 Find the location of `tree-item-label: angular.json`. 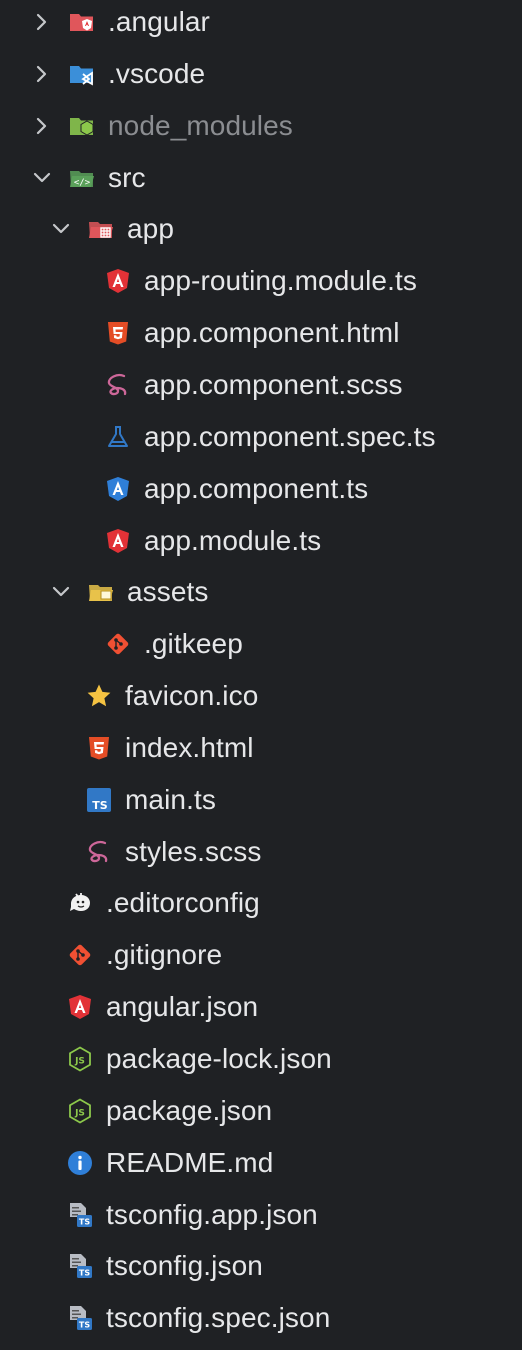

tree-item-label: angular.json is located at coordinates (182, 1007).